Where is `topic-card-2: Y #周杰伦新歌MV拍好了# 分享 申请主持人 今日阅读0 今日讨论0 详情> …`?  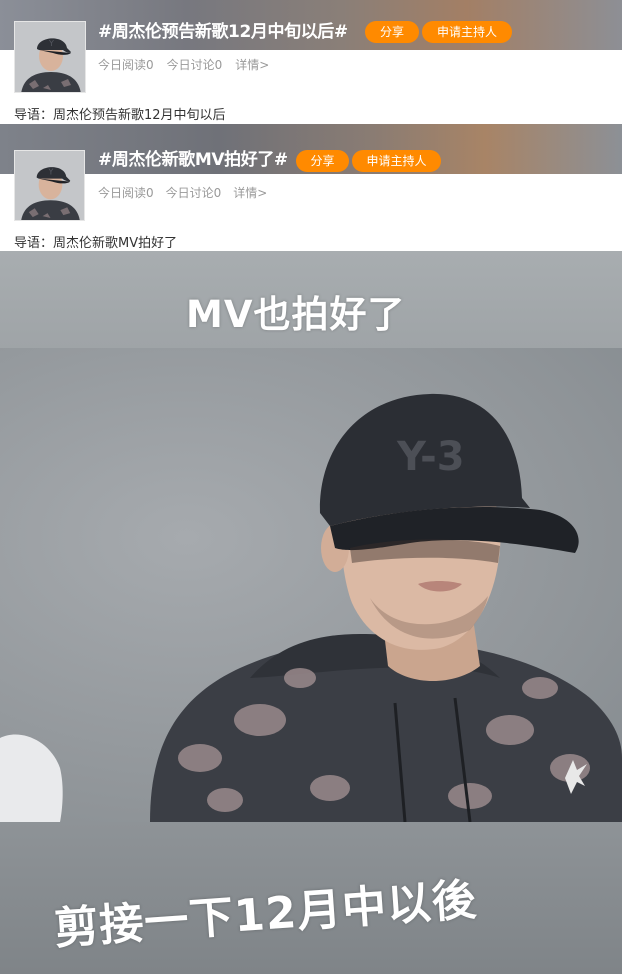 topic-card-2: Y #周杰伦新歌MV拍好了# 分享 申请主持人 今日阅读0 今日讨论0 详情> … is located at coordinates (311, 187).